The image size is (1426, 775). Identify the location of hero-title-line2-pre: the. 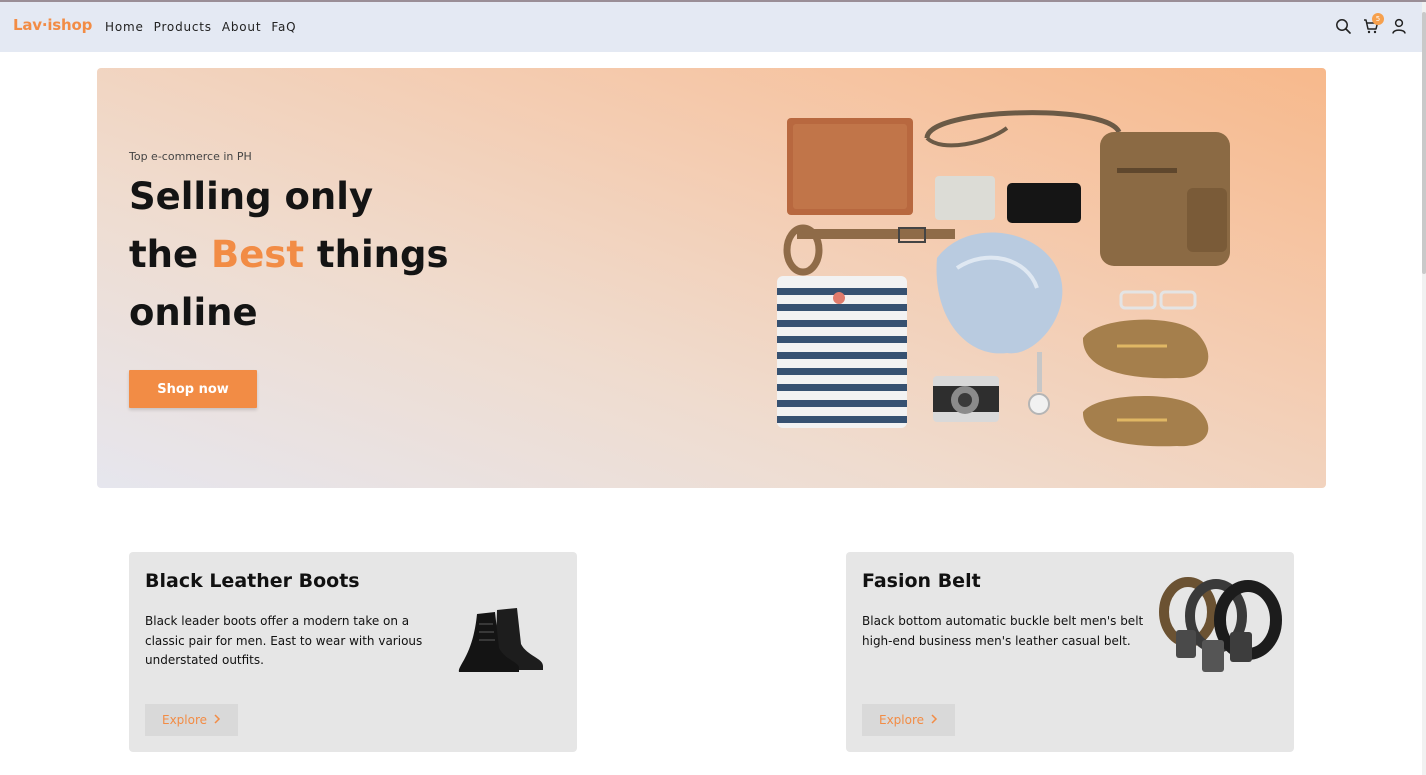
(170, 254).